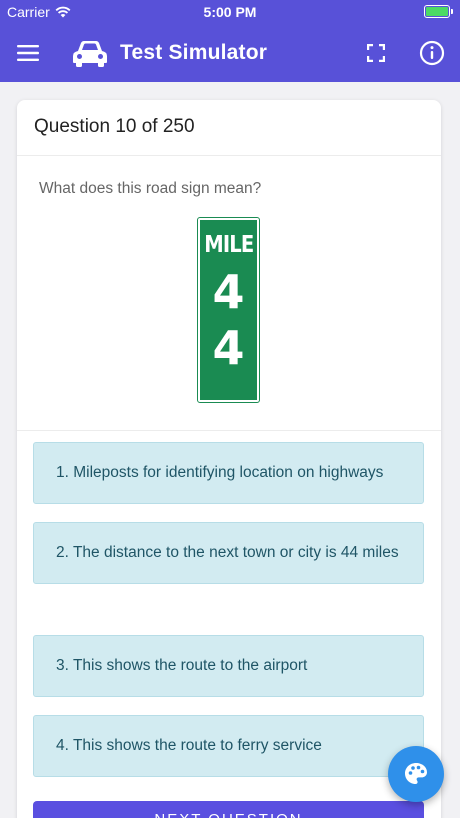  I want to click on info-icon, so click(432, 53).